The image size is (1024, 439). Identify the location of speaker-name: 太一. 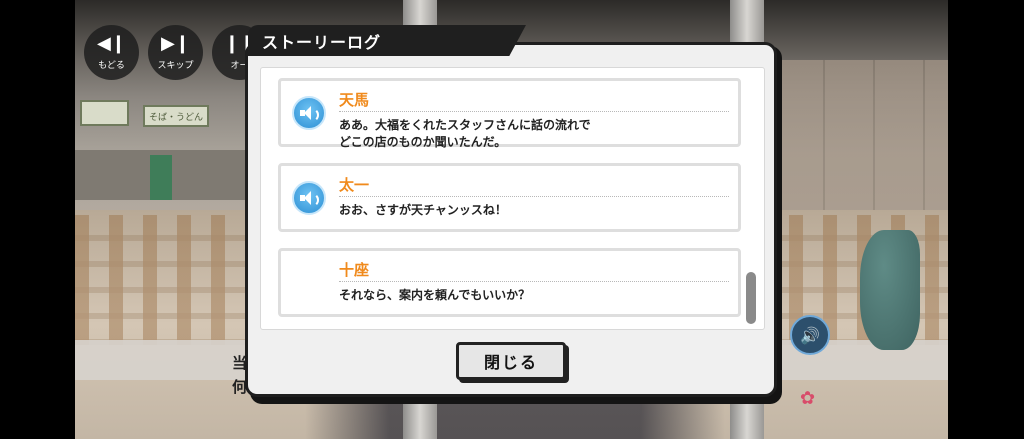
(354, 185).